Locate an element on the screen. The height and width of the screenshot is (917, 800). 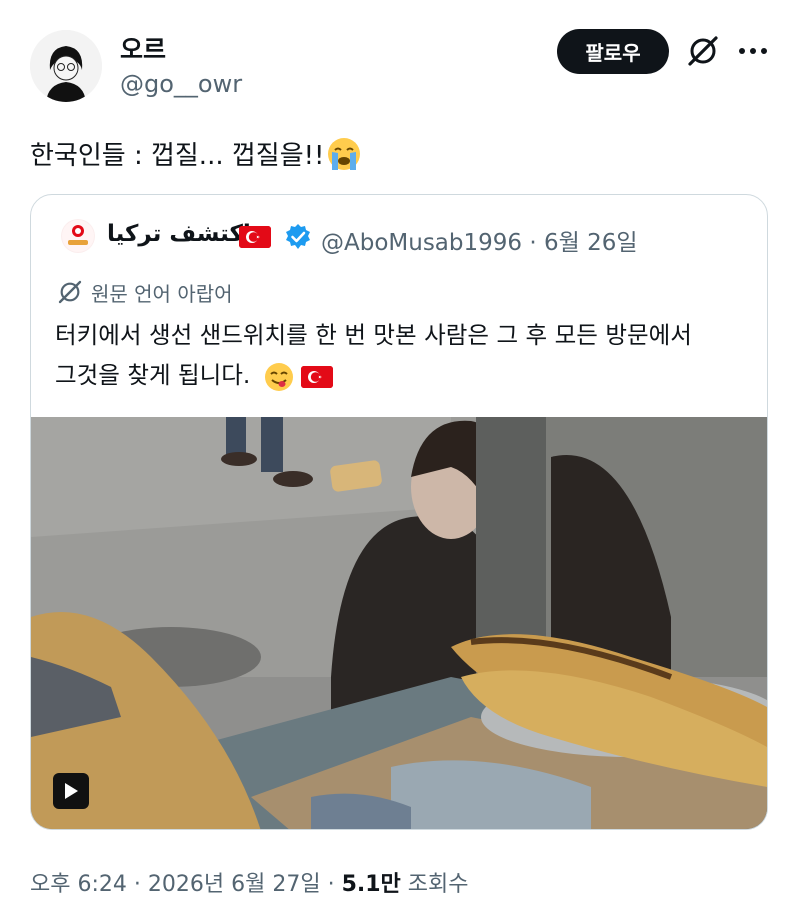
quote-body-line-1: 터키에서 생선 샌드위치를 한 번 맛본 사람은 그 후 모든 방문에서 is located at coordinates (373, 335).